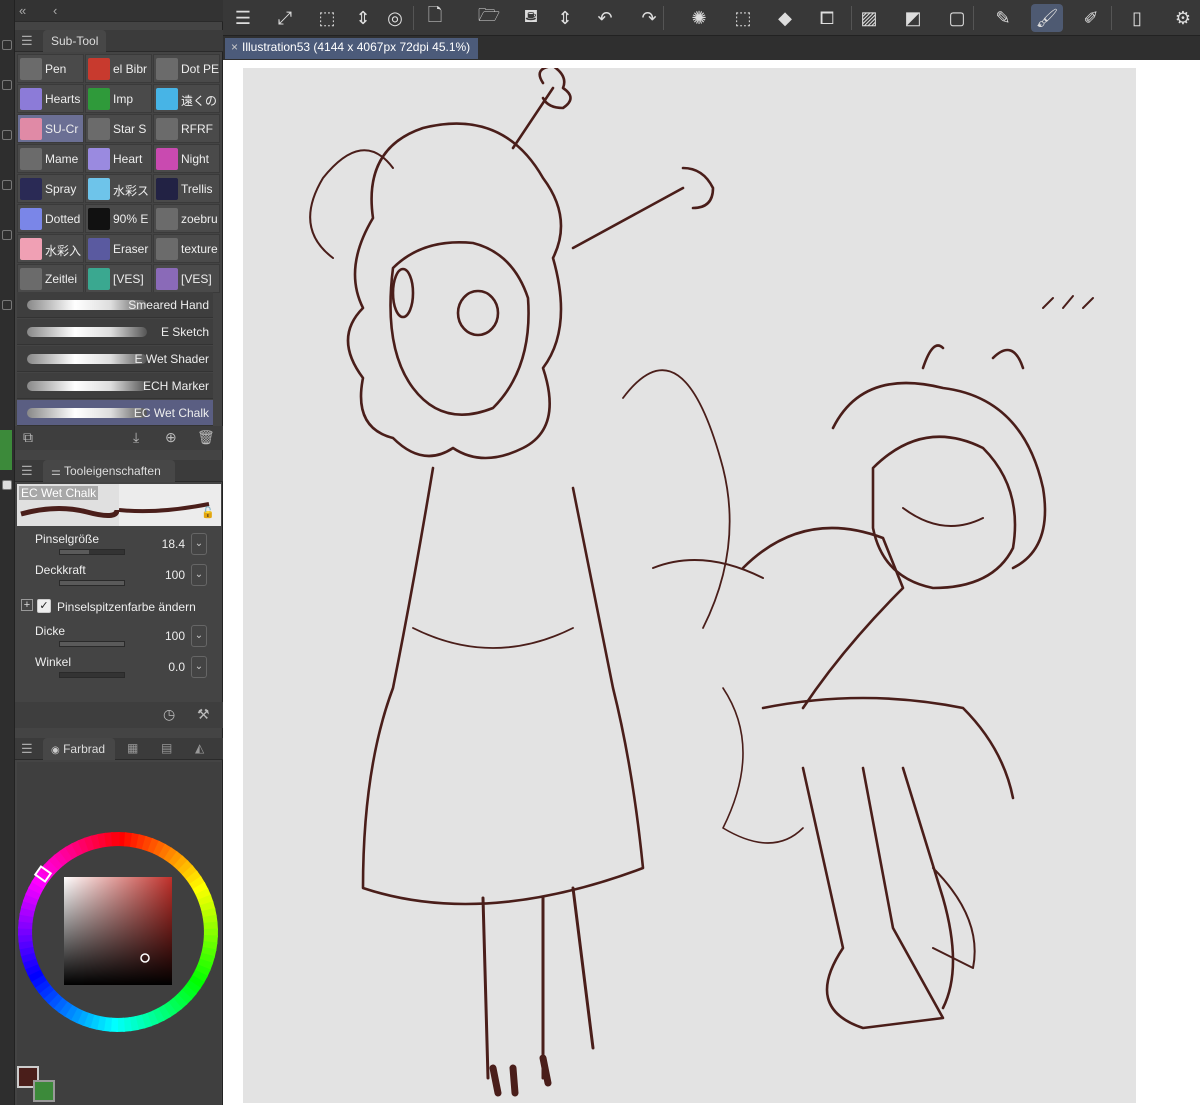 This screenshot has height=1105, width=1200. Describe the element at coordinates (203, 714) in the screenshot. I see `wrench-icon: ⚒` at that location.